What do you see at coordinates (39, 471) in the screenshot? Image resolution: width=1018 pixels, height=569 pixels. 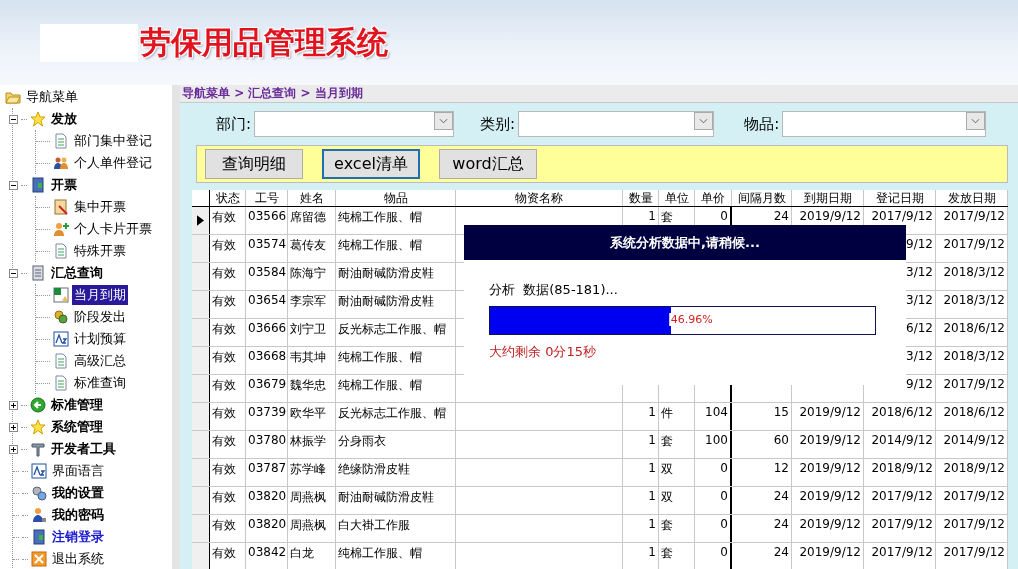 I see `text-icon` at bounding box center [39, 471].